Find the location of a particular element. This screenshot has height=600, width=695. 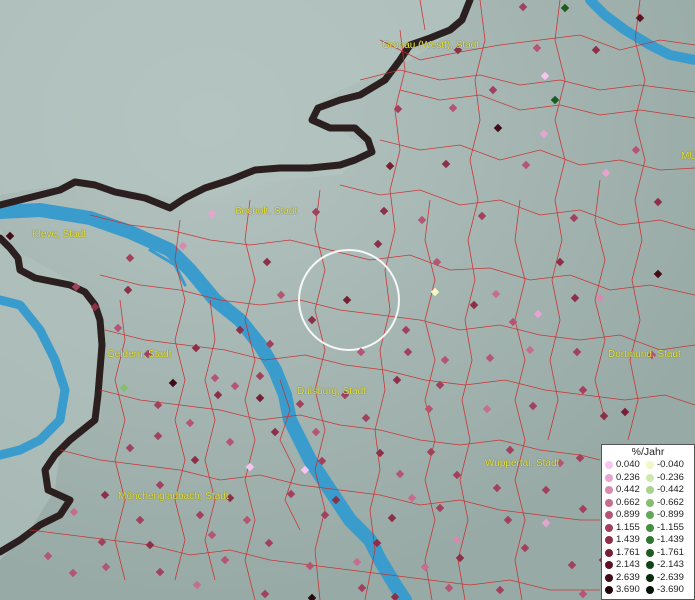

legend-label-negative: -0.236 is located at coordinates (670, 477).